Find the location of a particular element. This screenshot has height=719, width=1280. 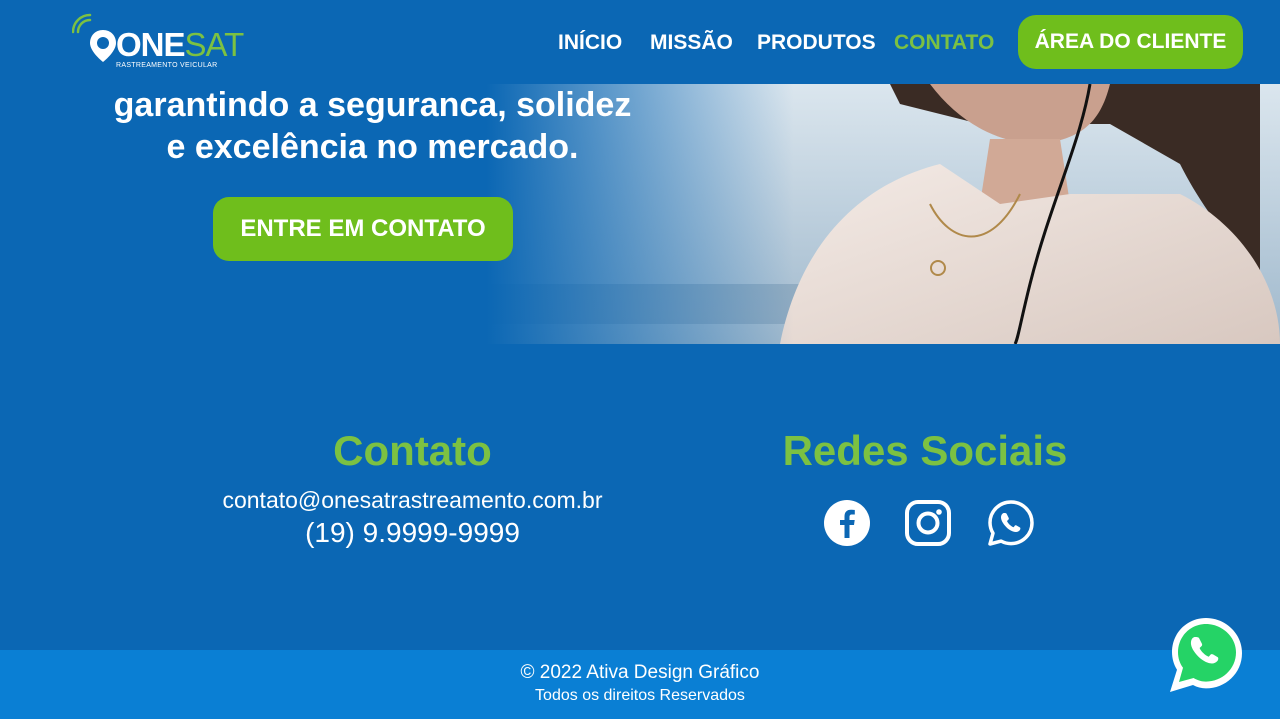

client-area-button: ÁREA DO CLIENTE is located at coordinates (1130, 42).